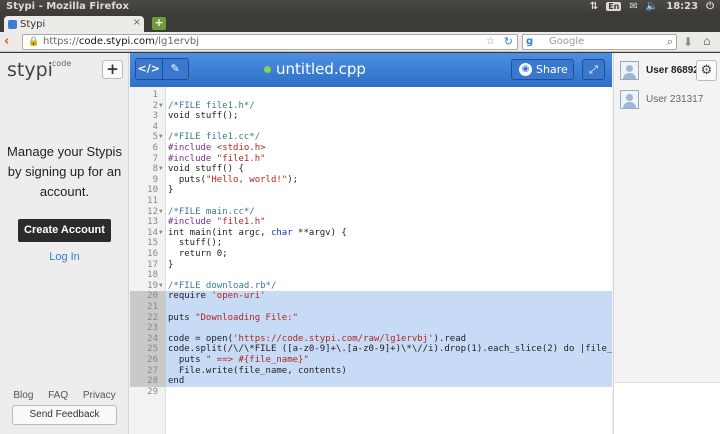 The image size is (720, 434). Describe the element at coordinates (371, 222) in the screenshot. I see `code-line: 13 #include "file1.h"` at that location.